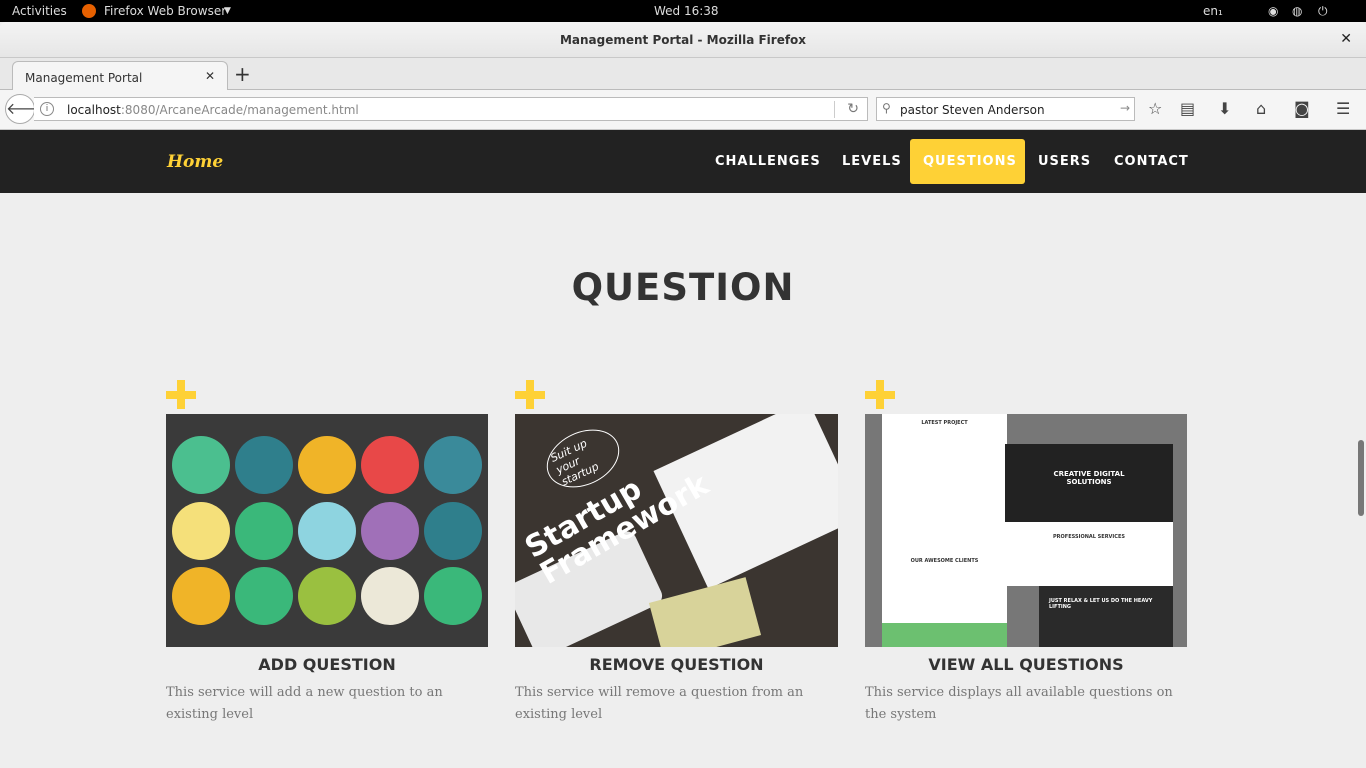 This screenshot has width=1366, height=768. What do you see at coordinates (1106, 616) in the screenshot?
I see `mockup-text: JUST RELAX & LET US DO THE HEAVY LIFTING` at bounding box center [1106, 616].